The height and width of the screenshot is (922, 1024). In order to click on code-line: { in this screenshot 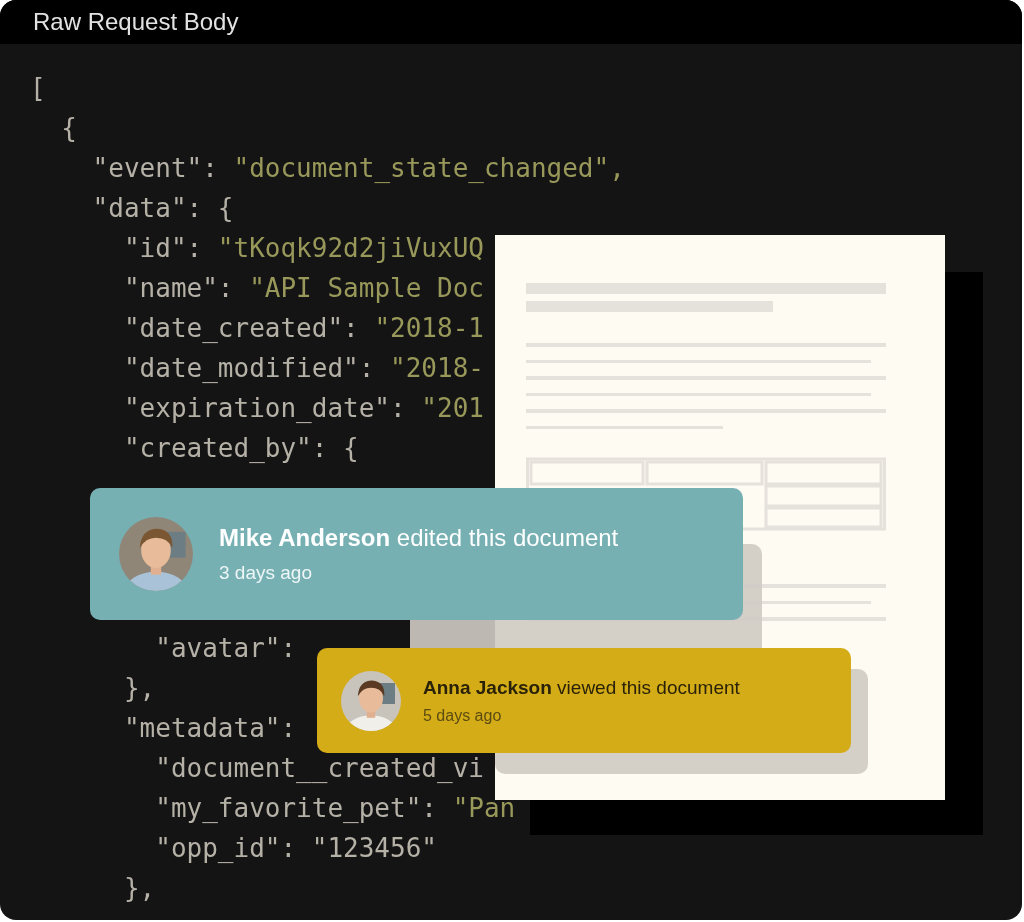, I will do `click(68, 128)`.